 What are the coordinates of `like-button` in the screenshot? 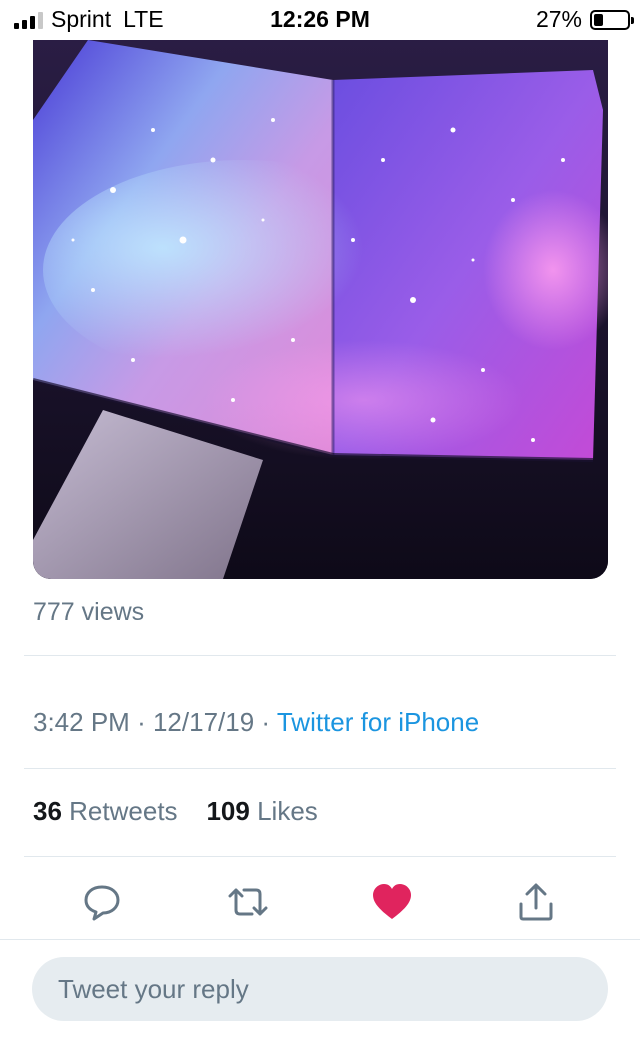 It's located at (392, 902).